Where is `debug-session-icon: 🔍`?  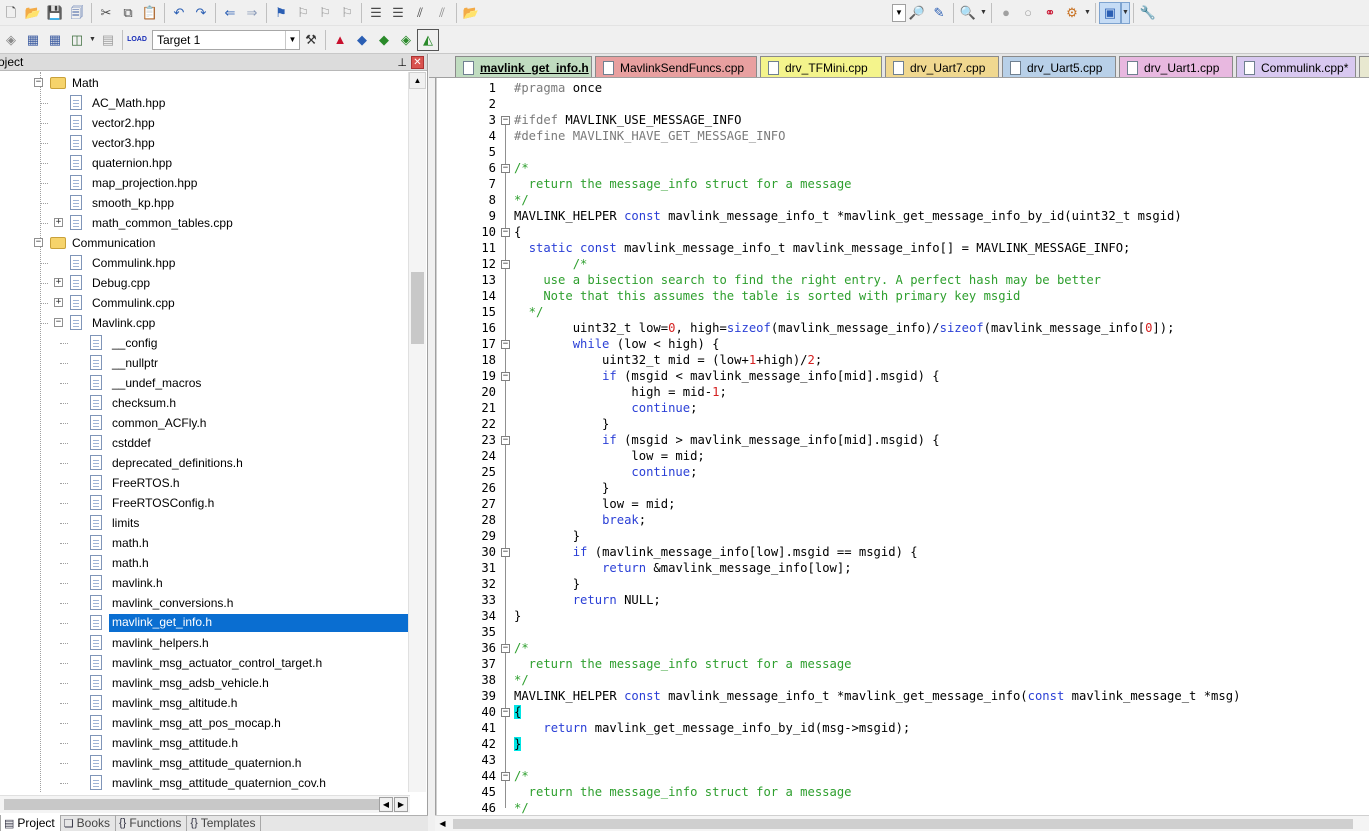 debug-session-icon: 🔍 is located at coordinates (968, 13).